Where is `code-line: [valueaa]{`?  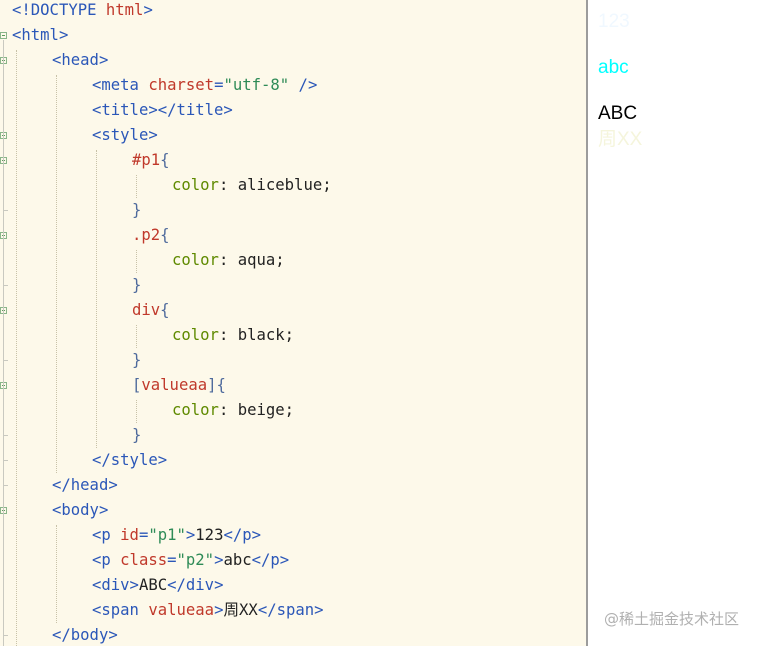 code-line: [valueaa]{ is located at coordinates (179, 385).